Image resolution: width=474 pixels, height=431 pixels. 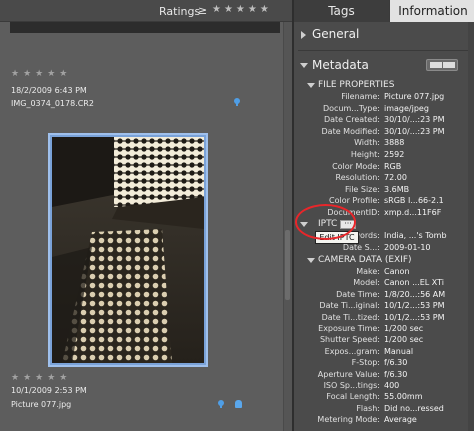 What do you see at coordinates (348, 420) in the screenshot?
I see `metadata-field-label: Metering Mode:` at bounding box center [348, 420].